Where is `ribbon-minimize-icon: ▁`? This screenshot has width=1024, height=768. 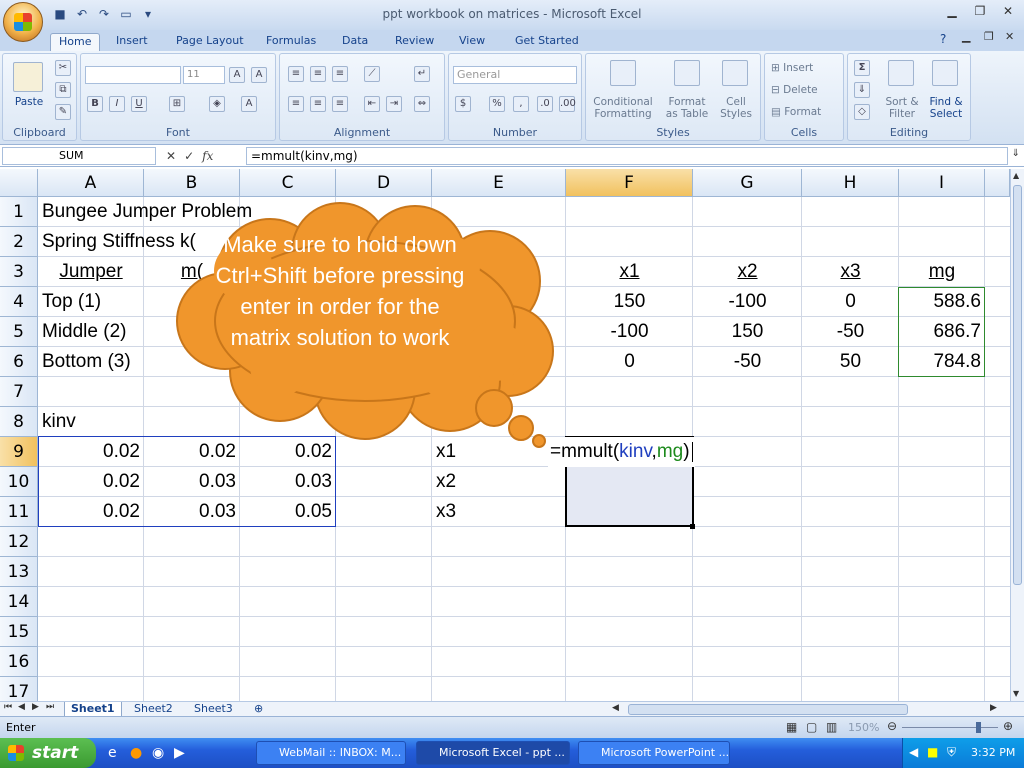
ribbon-minimize-icon: ▁ is located at coordinates (966, 36).